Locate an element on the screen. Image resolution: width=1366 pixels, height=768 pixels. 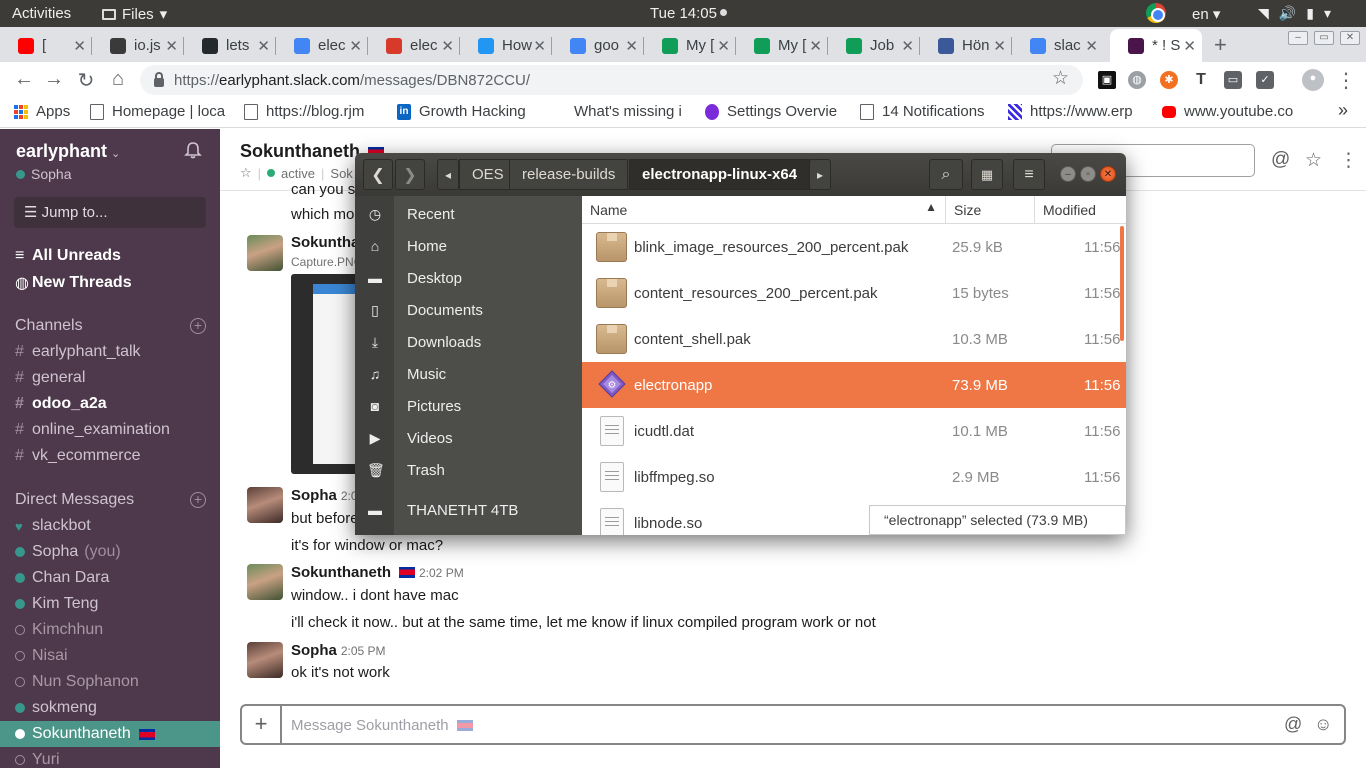
bookmark-whats-missing: What's missing i is located at coordinates (630, 111).